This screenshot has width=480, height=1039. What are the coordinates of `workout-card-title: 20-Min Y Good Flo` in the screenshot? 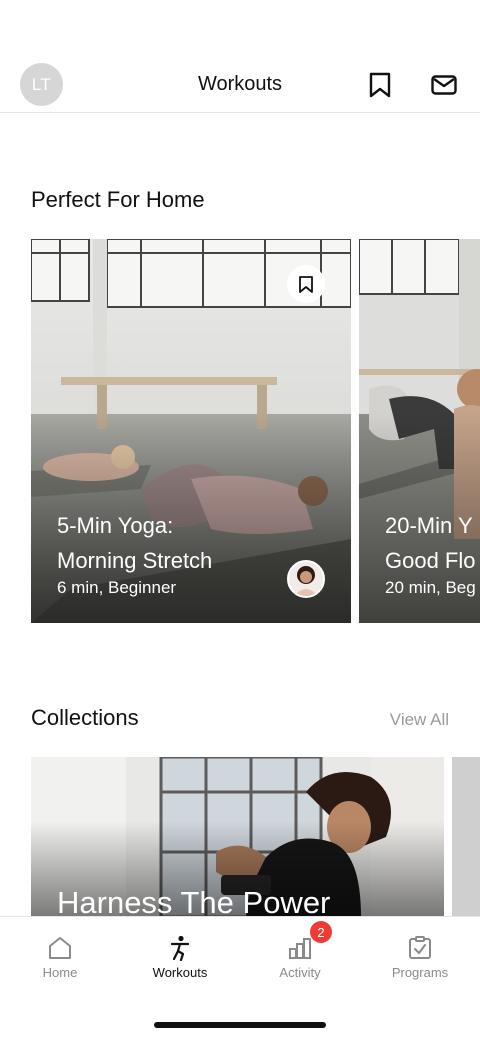 It's located at (430, 543).